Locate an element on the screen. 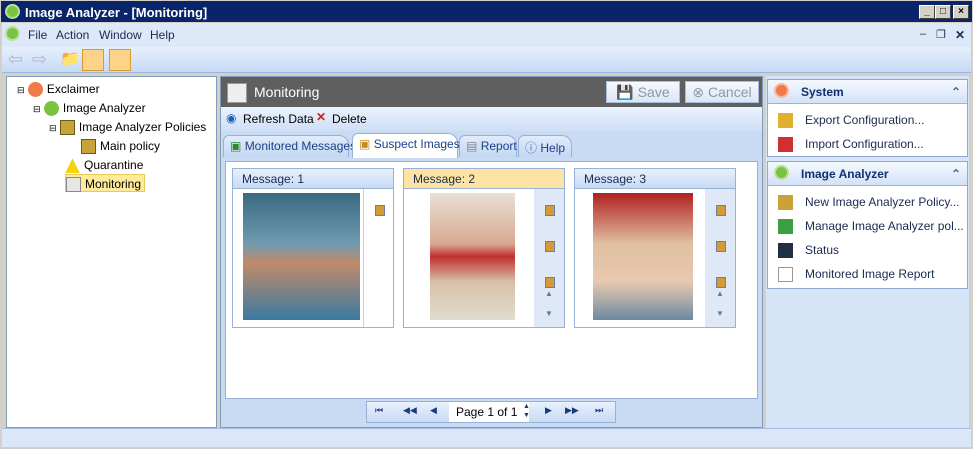 The image size is (973, 449). exclaimer-icon is located at coordinates (781, 90).